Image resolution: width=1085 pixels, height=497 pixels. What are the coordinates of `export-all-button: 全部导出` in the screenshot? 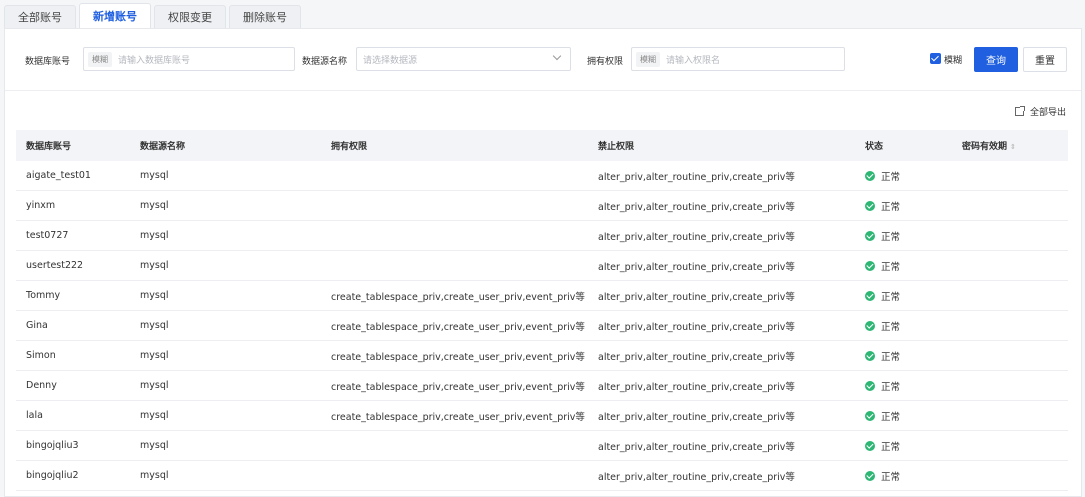 It's located at (1040, 111).